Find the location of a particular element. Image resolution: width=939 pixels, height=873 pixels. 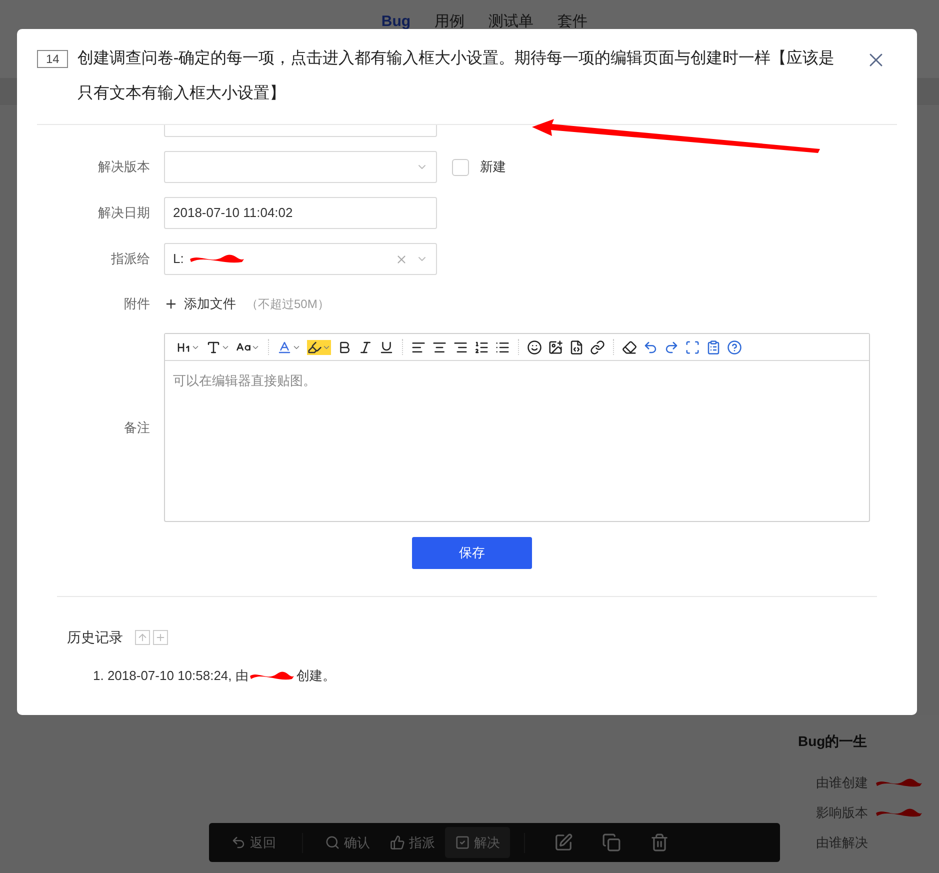

checkbox-label: 新建 is located at coordinates (493, 167).